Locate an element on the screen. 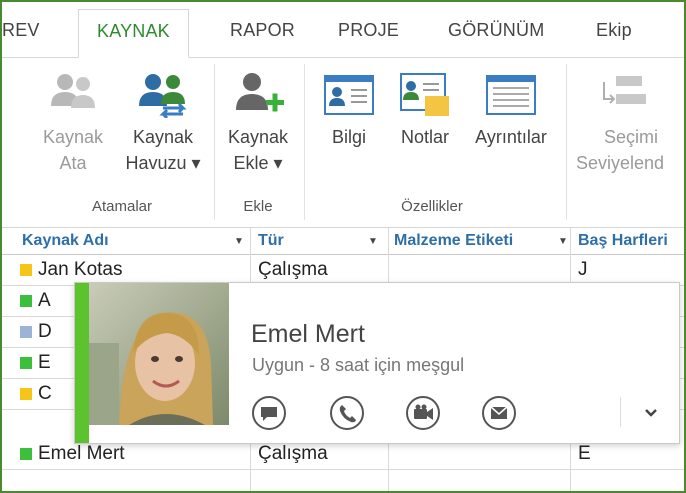 This screenshot has height=493, width=686. tab-proje: PROJE is located at coordinates (368, 30).